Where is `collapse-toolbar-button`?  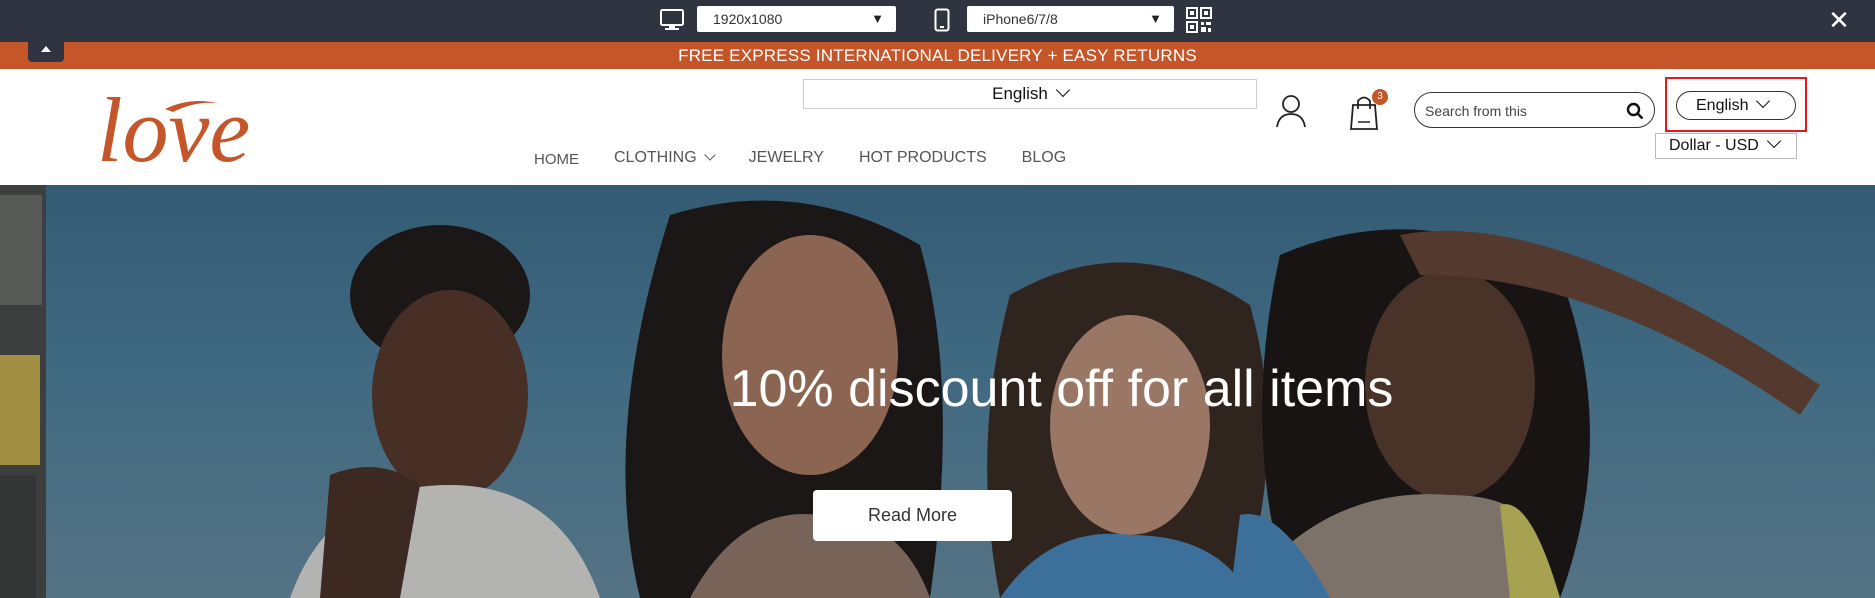 collapse-toolbar-button is located at coordinates (46, 51).